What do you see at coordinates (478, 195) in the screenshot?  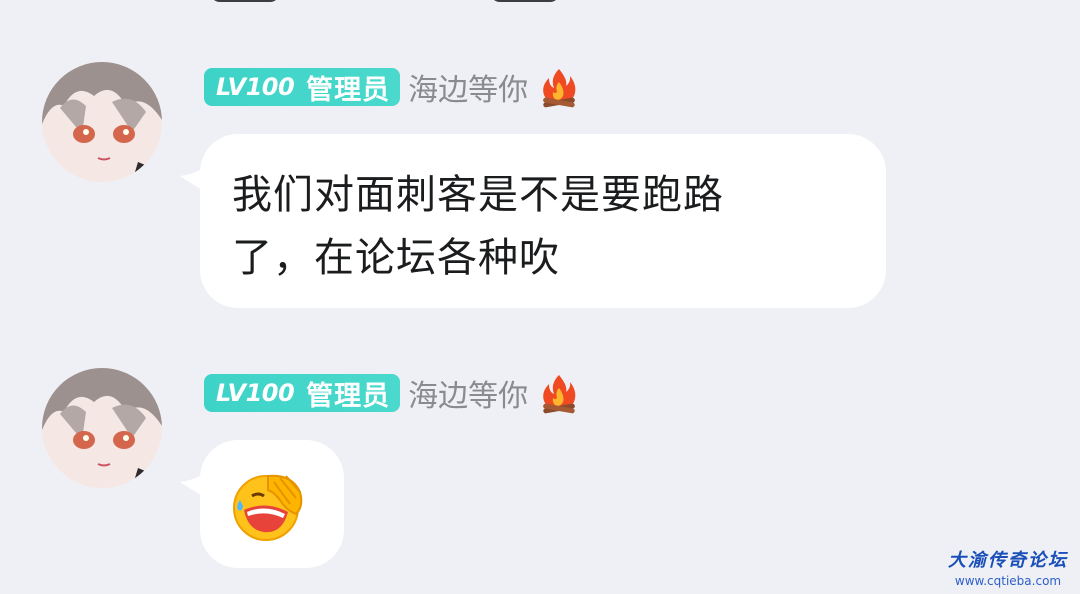 I see `message-text-line: 我们对面刺客是不是要跑路` at bounding box center [478, 195].